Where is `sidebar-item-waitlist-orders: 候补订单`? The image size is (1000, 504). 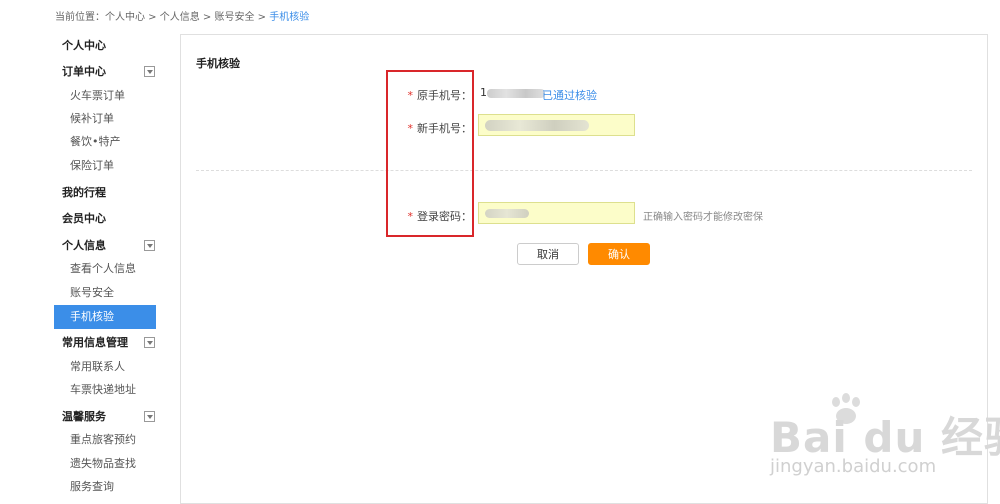
sidebar-item-waitlist-orders: 候补订单 is located at coordinates (105, 119).